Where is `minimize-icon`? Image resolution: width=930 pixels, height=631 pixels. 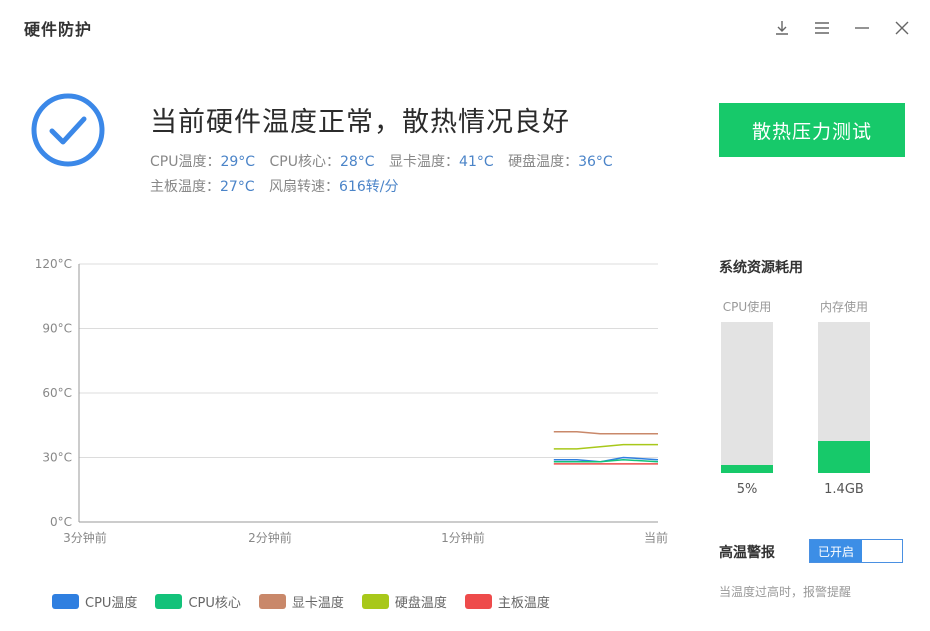 minimize-icon is located at coordinates (862, 28).